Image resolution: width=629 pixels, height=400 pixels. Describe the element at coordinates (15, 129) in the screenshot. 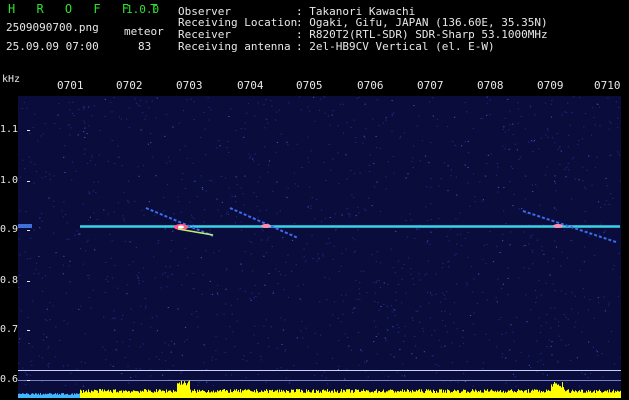

I see `y-tick-1.1: 1.1` at that location.